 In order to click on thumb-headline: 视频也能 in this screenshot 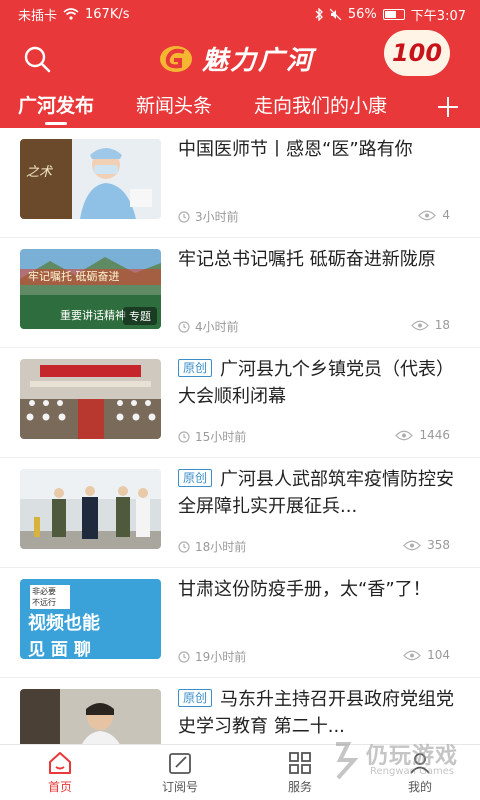, I will do `click(64, 623)`.